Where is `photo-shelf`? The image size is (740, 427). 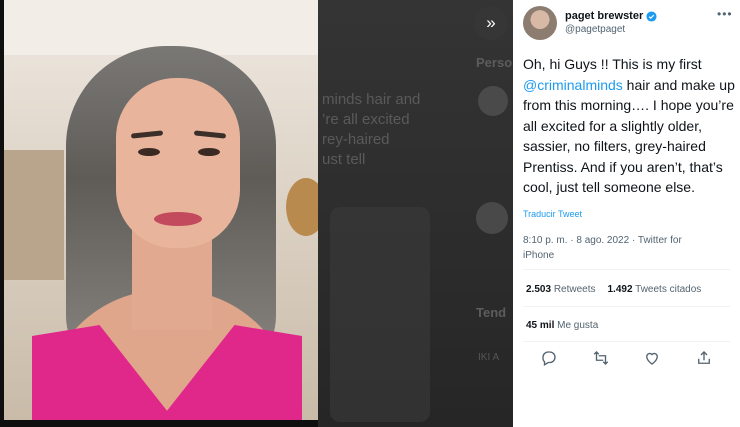 photo-shelf is located at coordinates (34, 215).